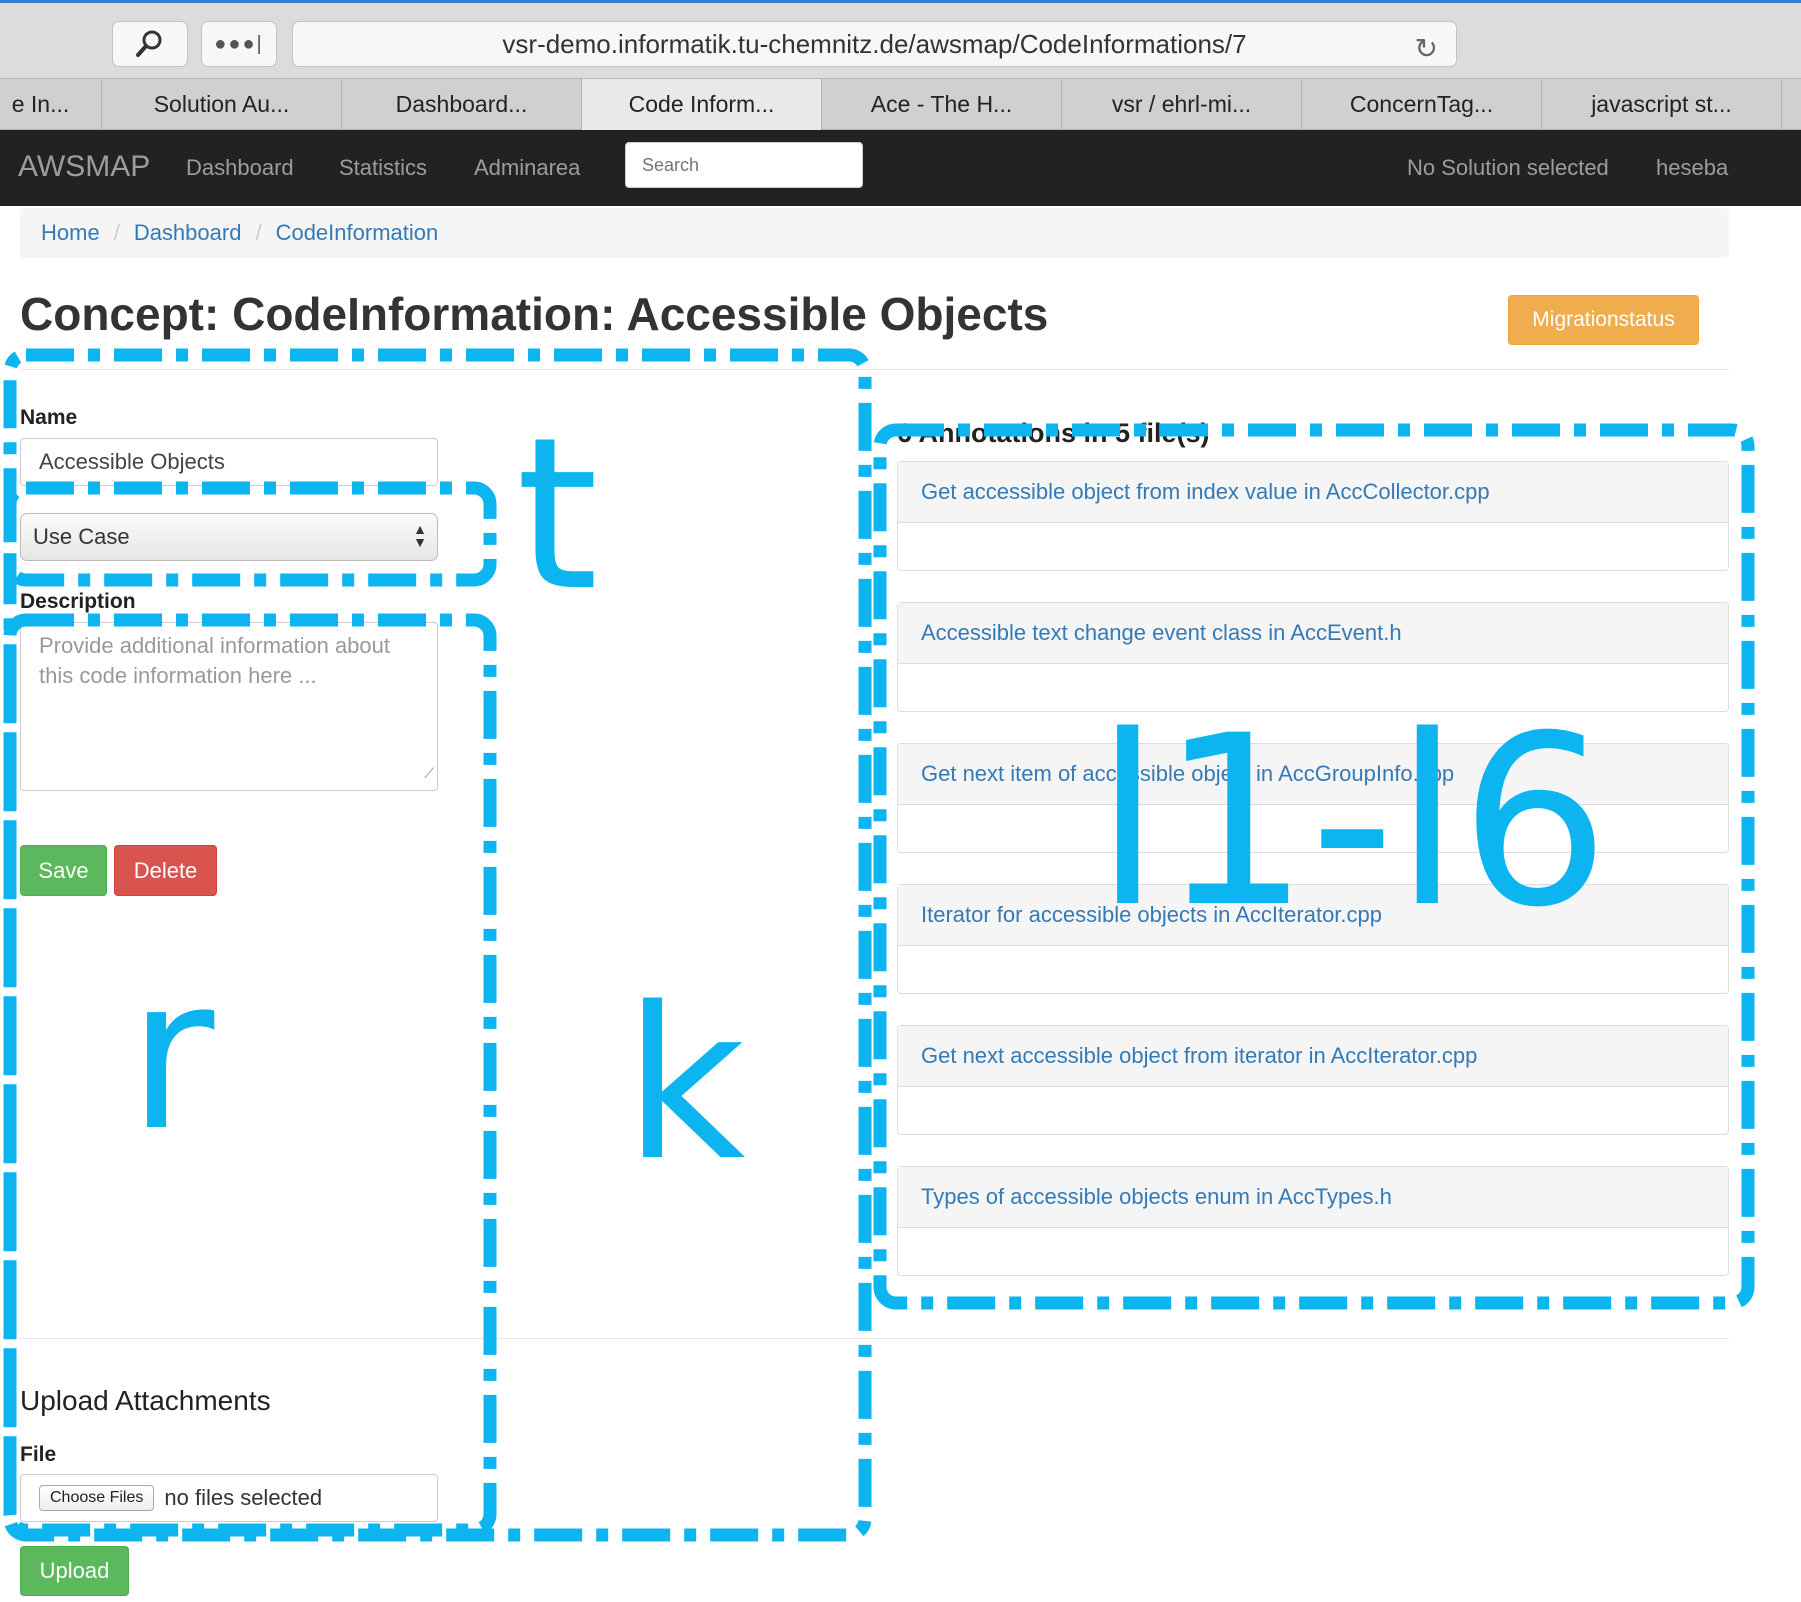 The width and height of the screenshot is (1801, 1602). What do you see at coordinates (1603, 320) in the screenshot?
I see `migrationstatus-button: Migrationstatus` at bounding box center [1603, 320].